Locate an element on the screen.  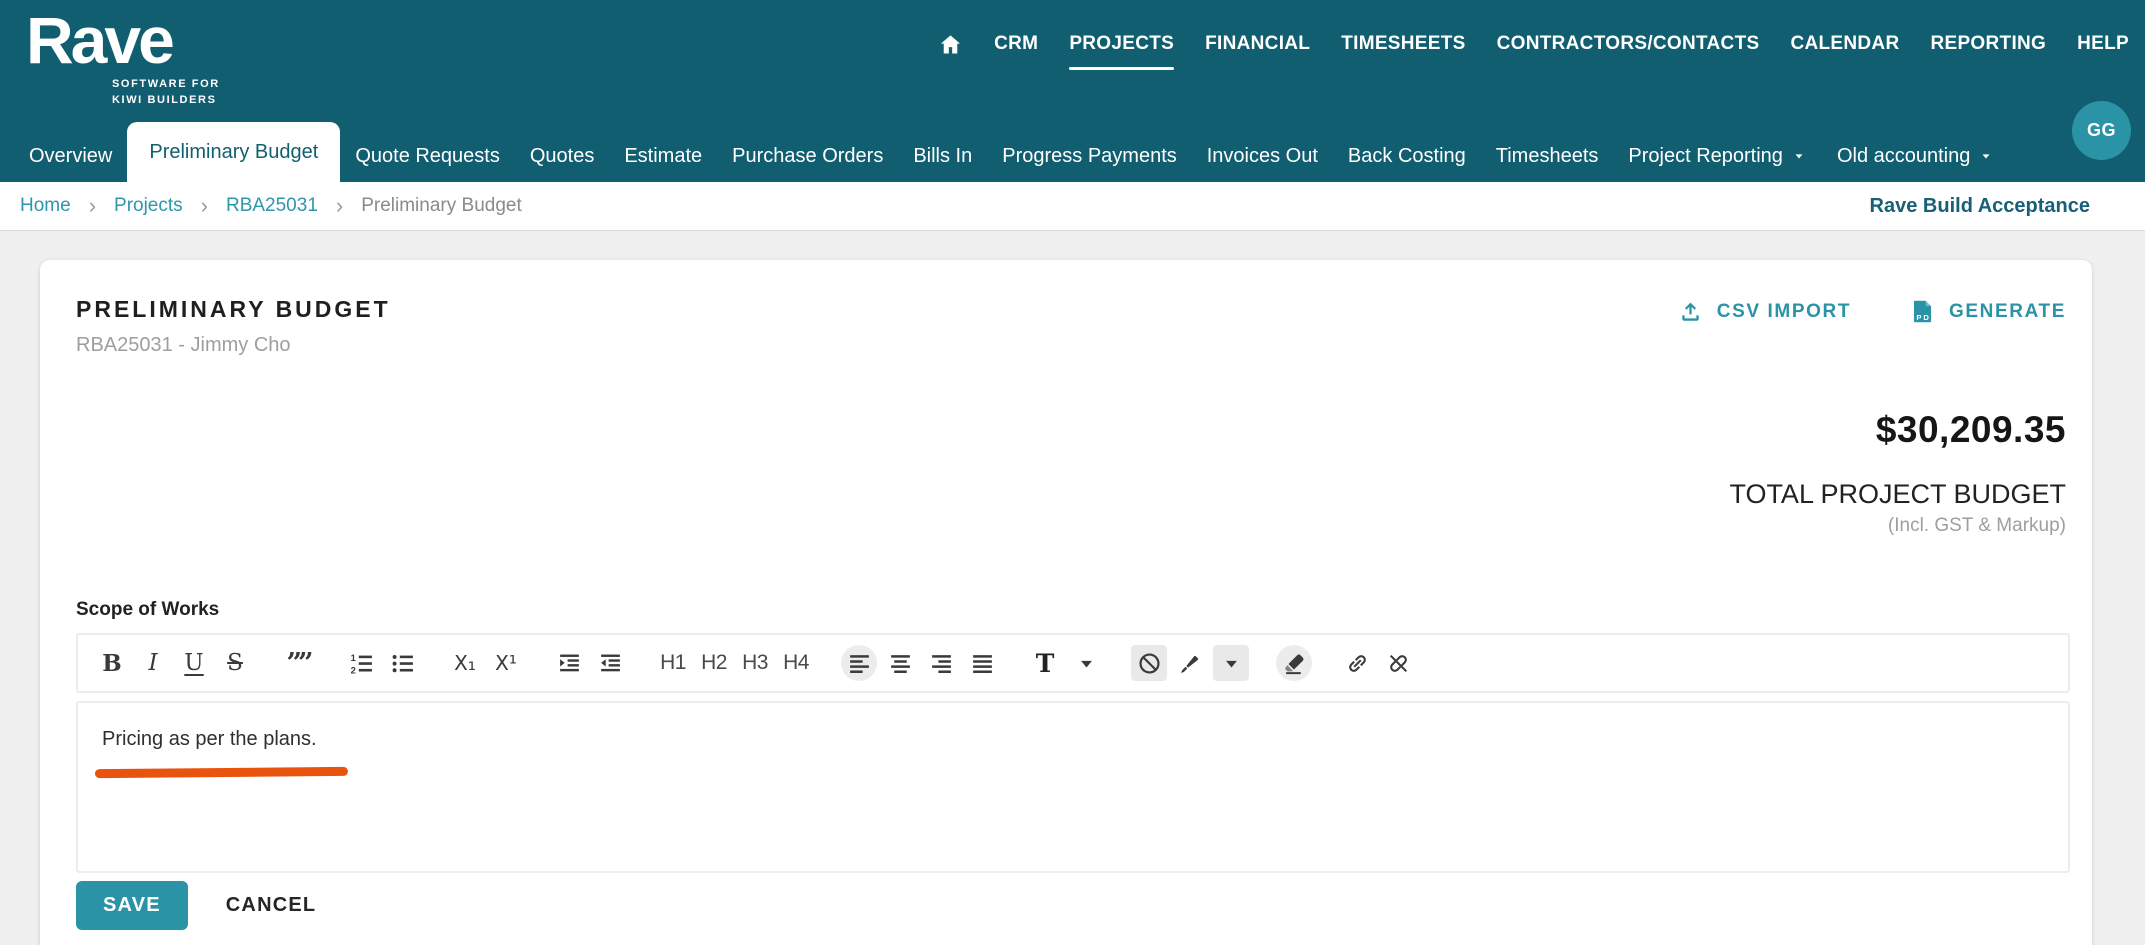
breadcrumb-projects: Projects is located at coordinates (148, 206).